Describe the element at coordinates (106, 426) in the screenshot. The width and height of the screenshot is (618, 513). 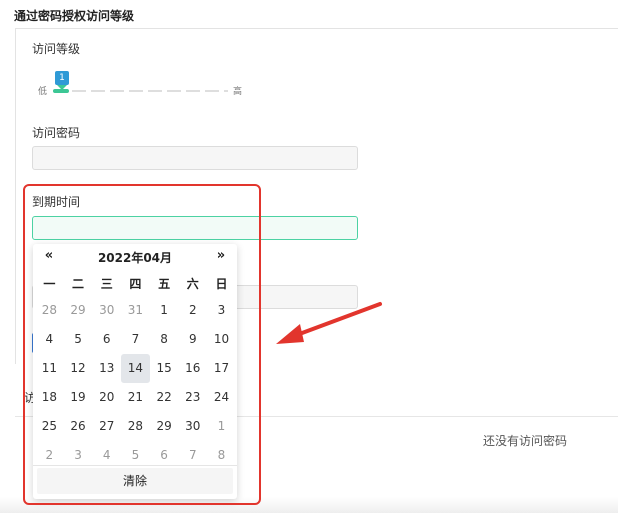
I see `day-cell: 27` at that location.